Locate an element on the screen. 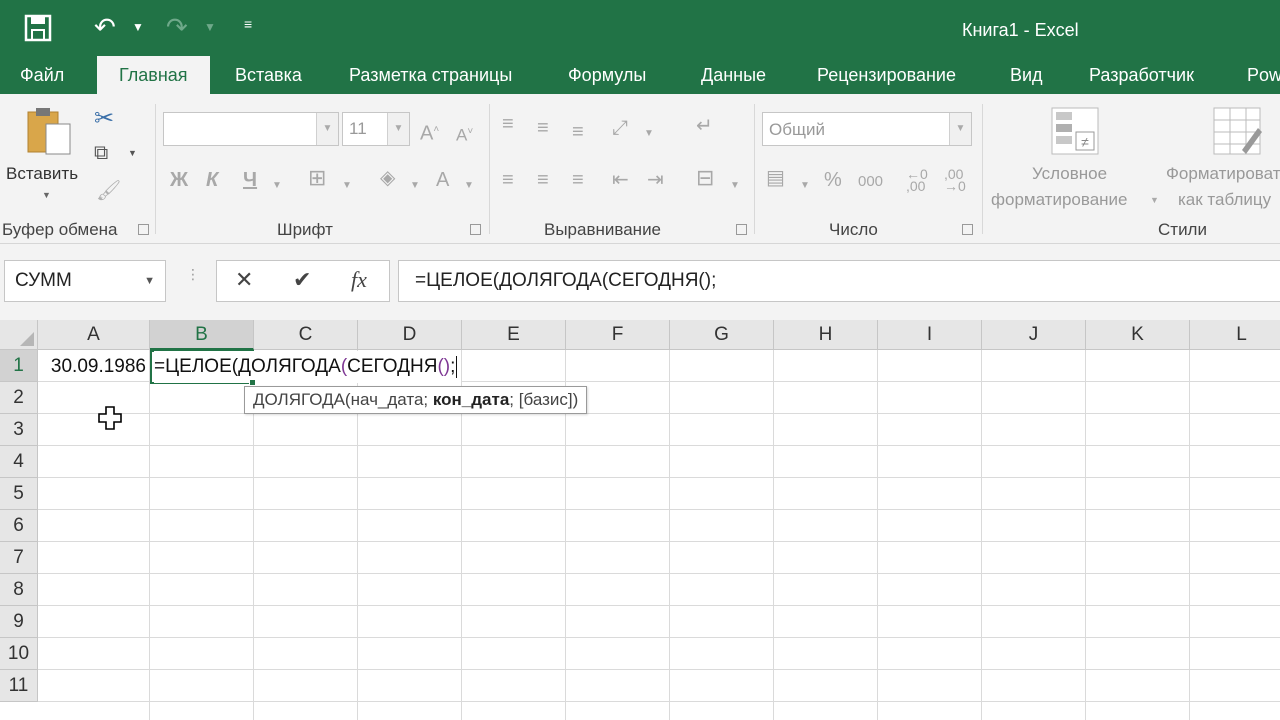 This screenshot has height=720, width=1280. decrease-indent-icon: ⇤ is located at coordinates (620, 180).